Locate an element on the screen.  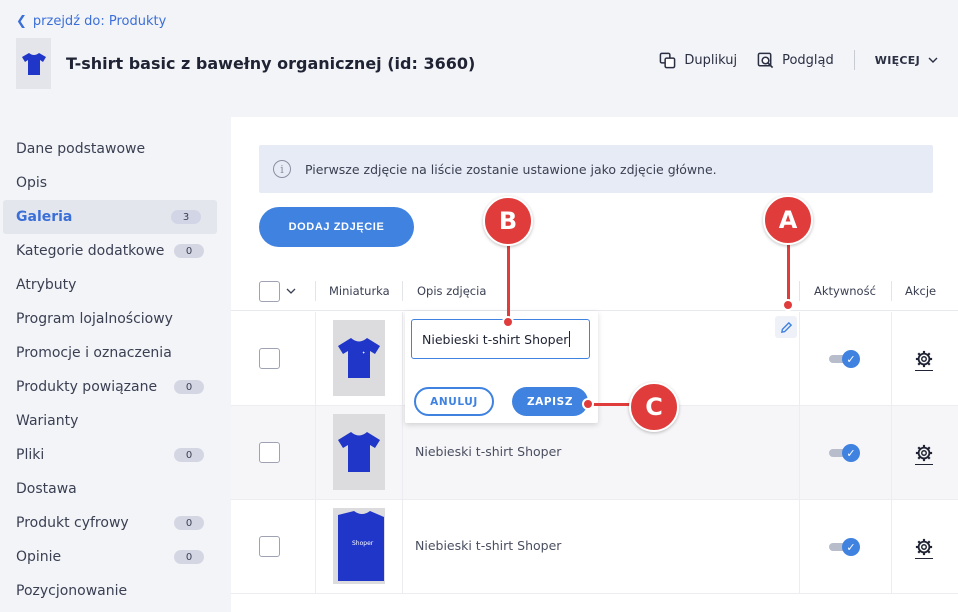
photo-thumbnail: ✦ is located at coordinates (359, 358).